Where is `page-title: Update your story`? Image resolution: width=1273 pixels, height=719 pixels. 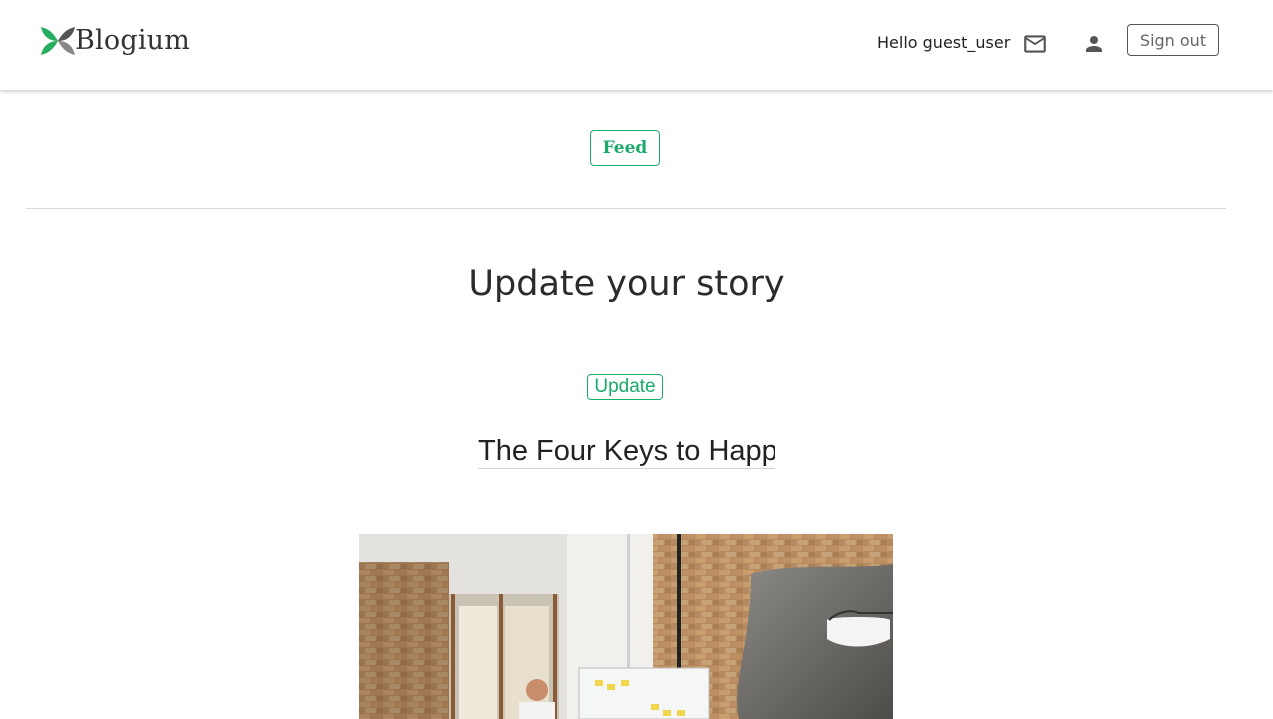
page-title: Update your story is located at coordinates (626, 284).